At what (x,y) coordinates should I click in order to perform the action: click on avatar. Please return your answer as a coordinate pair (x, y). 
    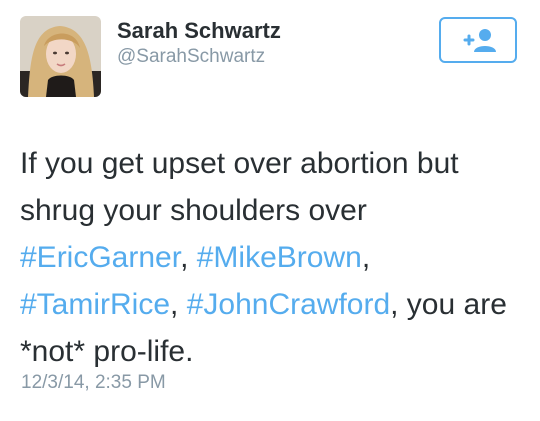
    Looking at the image, I should click on (60, 56).